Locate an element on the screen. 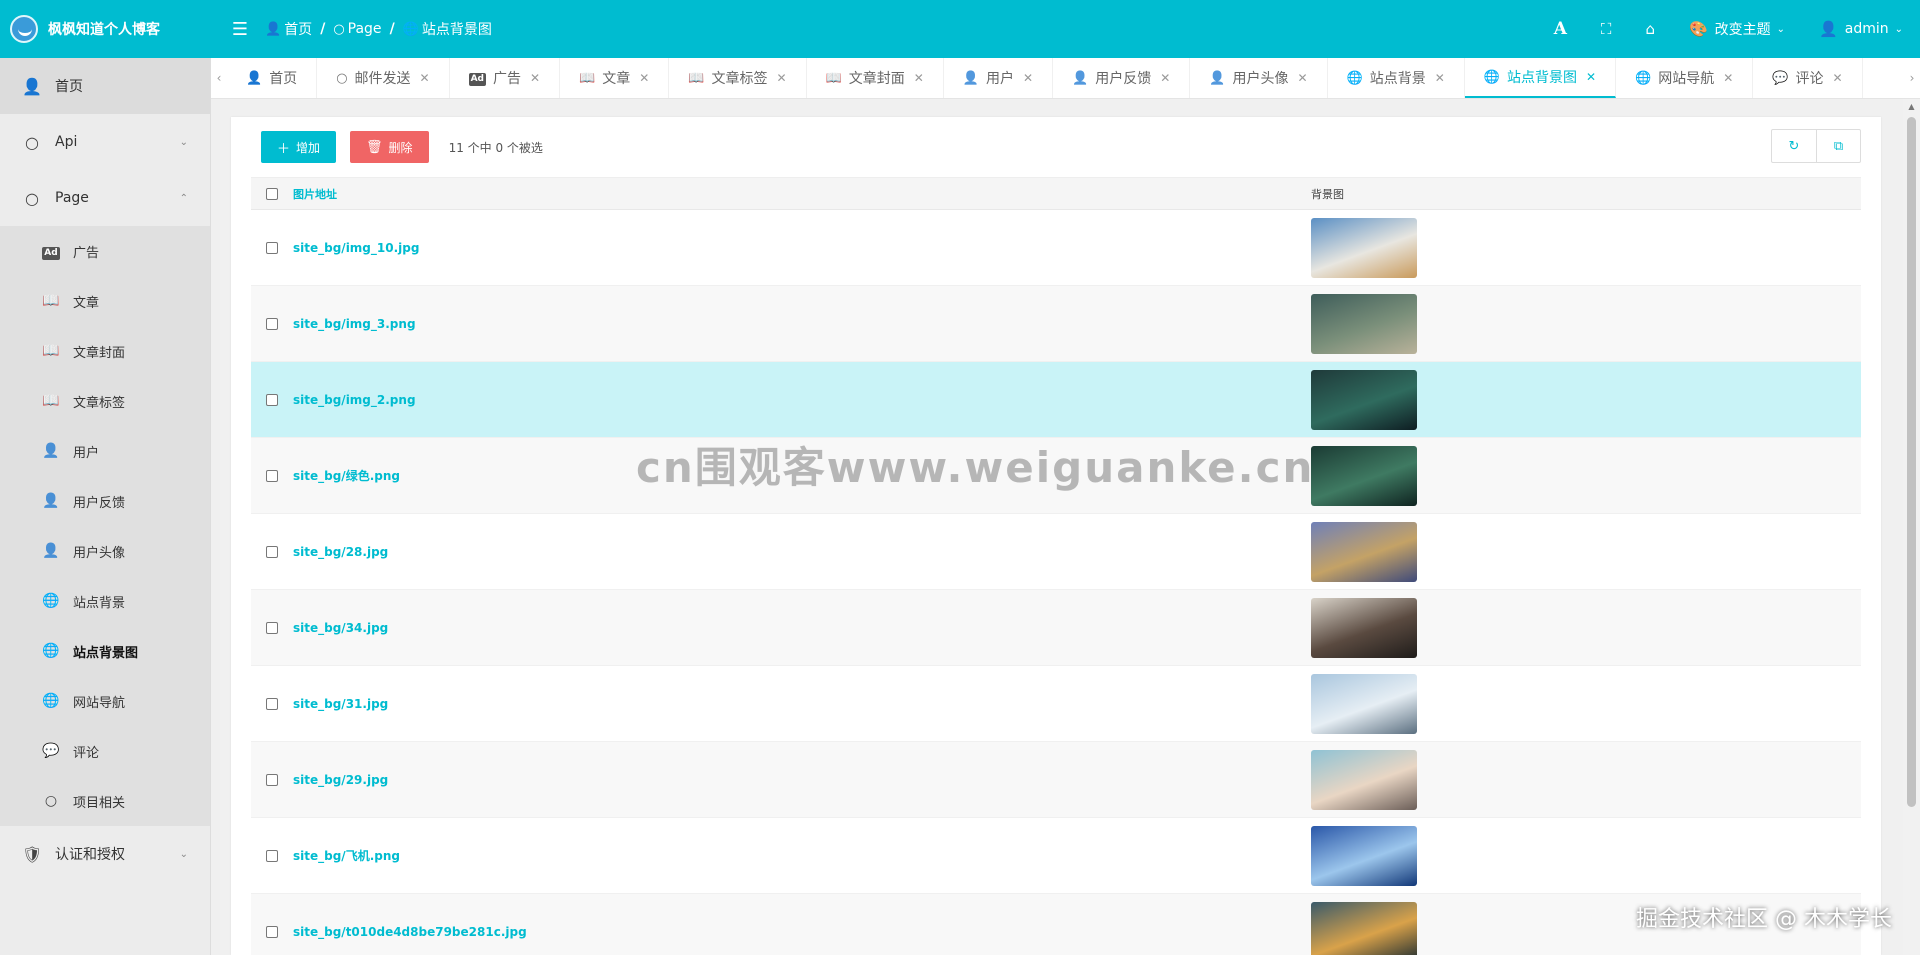  sidebar-item-auth: 🛡 认证和授权 ⌄ is located at coordinates (105, 854).